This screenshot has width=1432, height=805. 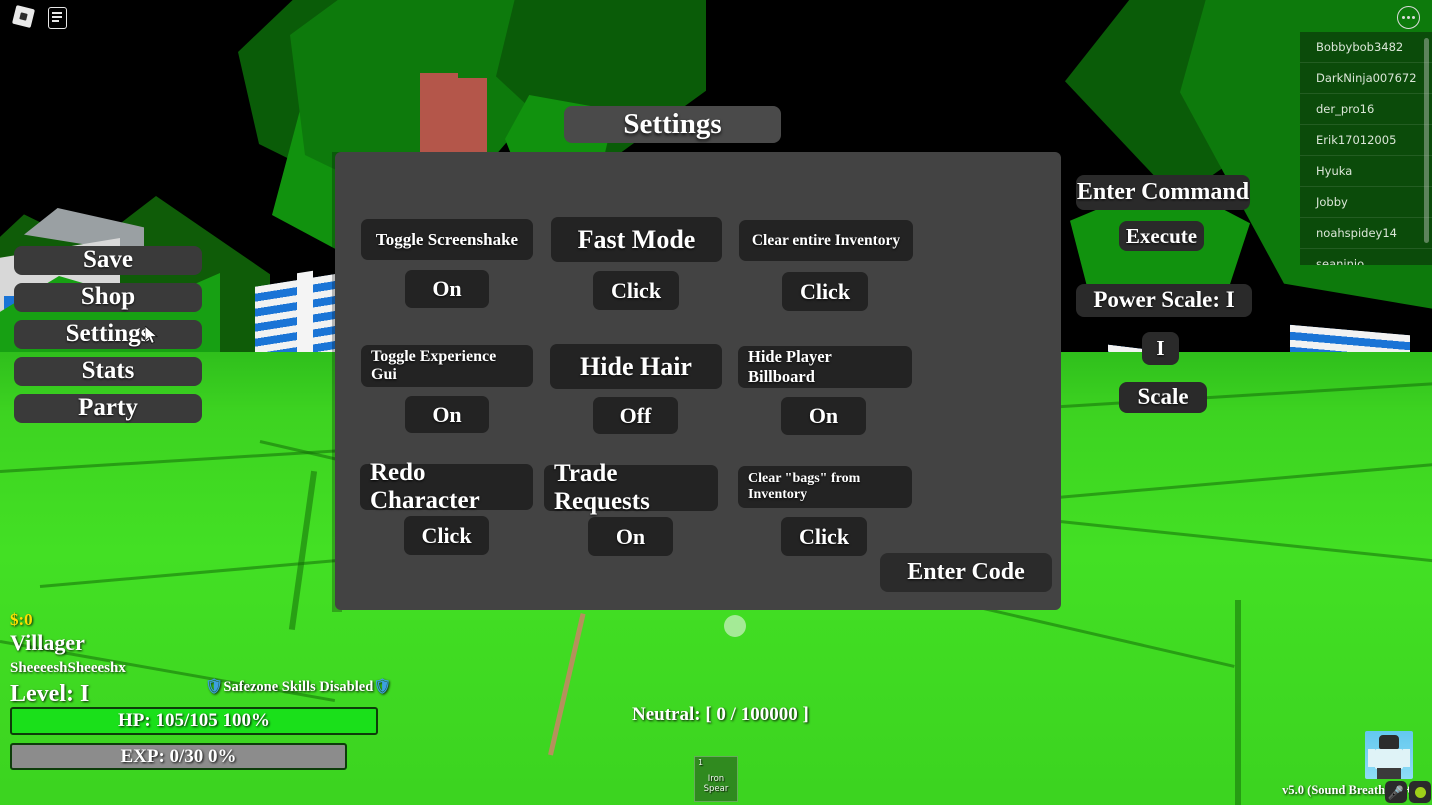 I want to click on exp-bar: EXP: 0/30 0%, so click(x=178, y=756).